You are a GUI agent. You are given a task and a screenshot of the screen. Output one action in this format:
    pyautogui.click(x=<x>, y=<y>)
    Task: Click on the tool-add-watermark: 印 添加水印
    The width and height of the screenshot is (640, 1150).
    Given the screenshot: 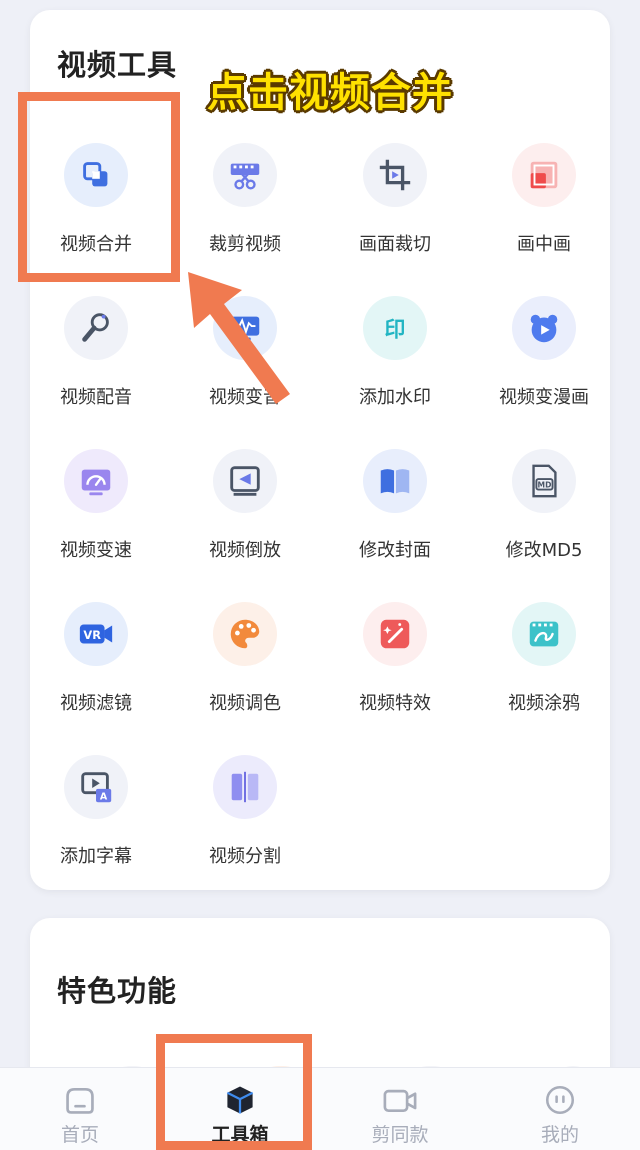 What is the action you would take?
    pyautogui.click(x=401, y=368)
    